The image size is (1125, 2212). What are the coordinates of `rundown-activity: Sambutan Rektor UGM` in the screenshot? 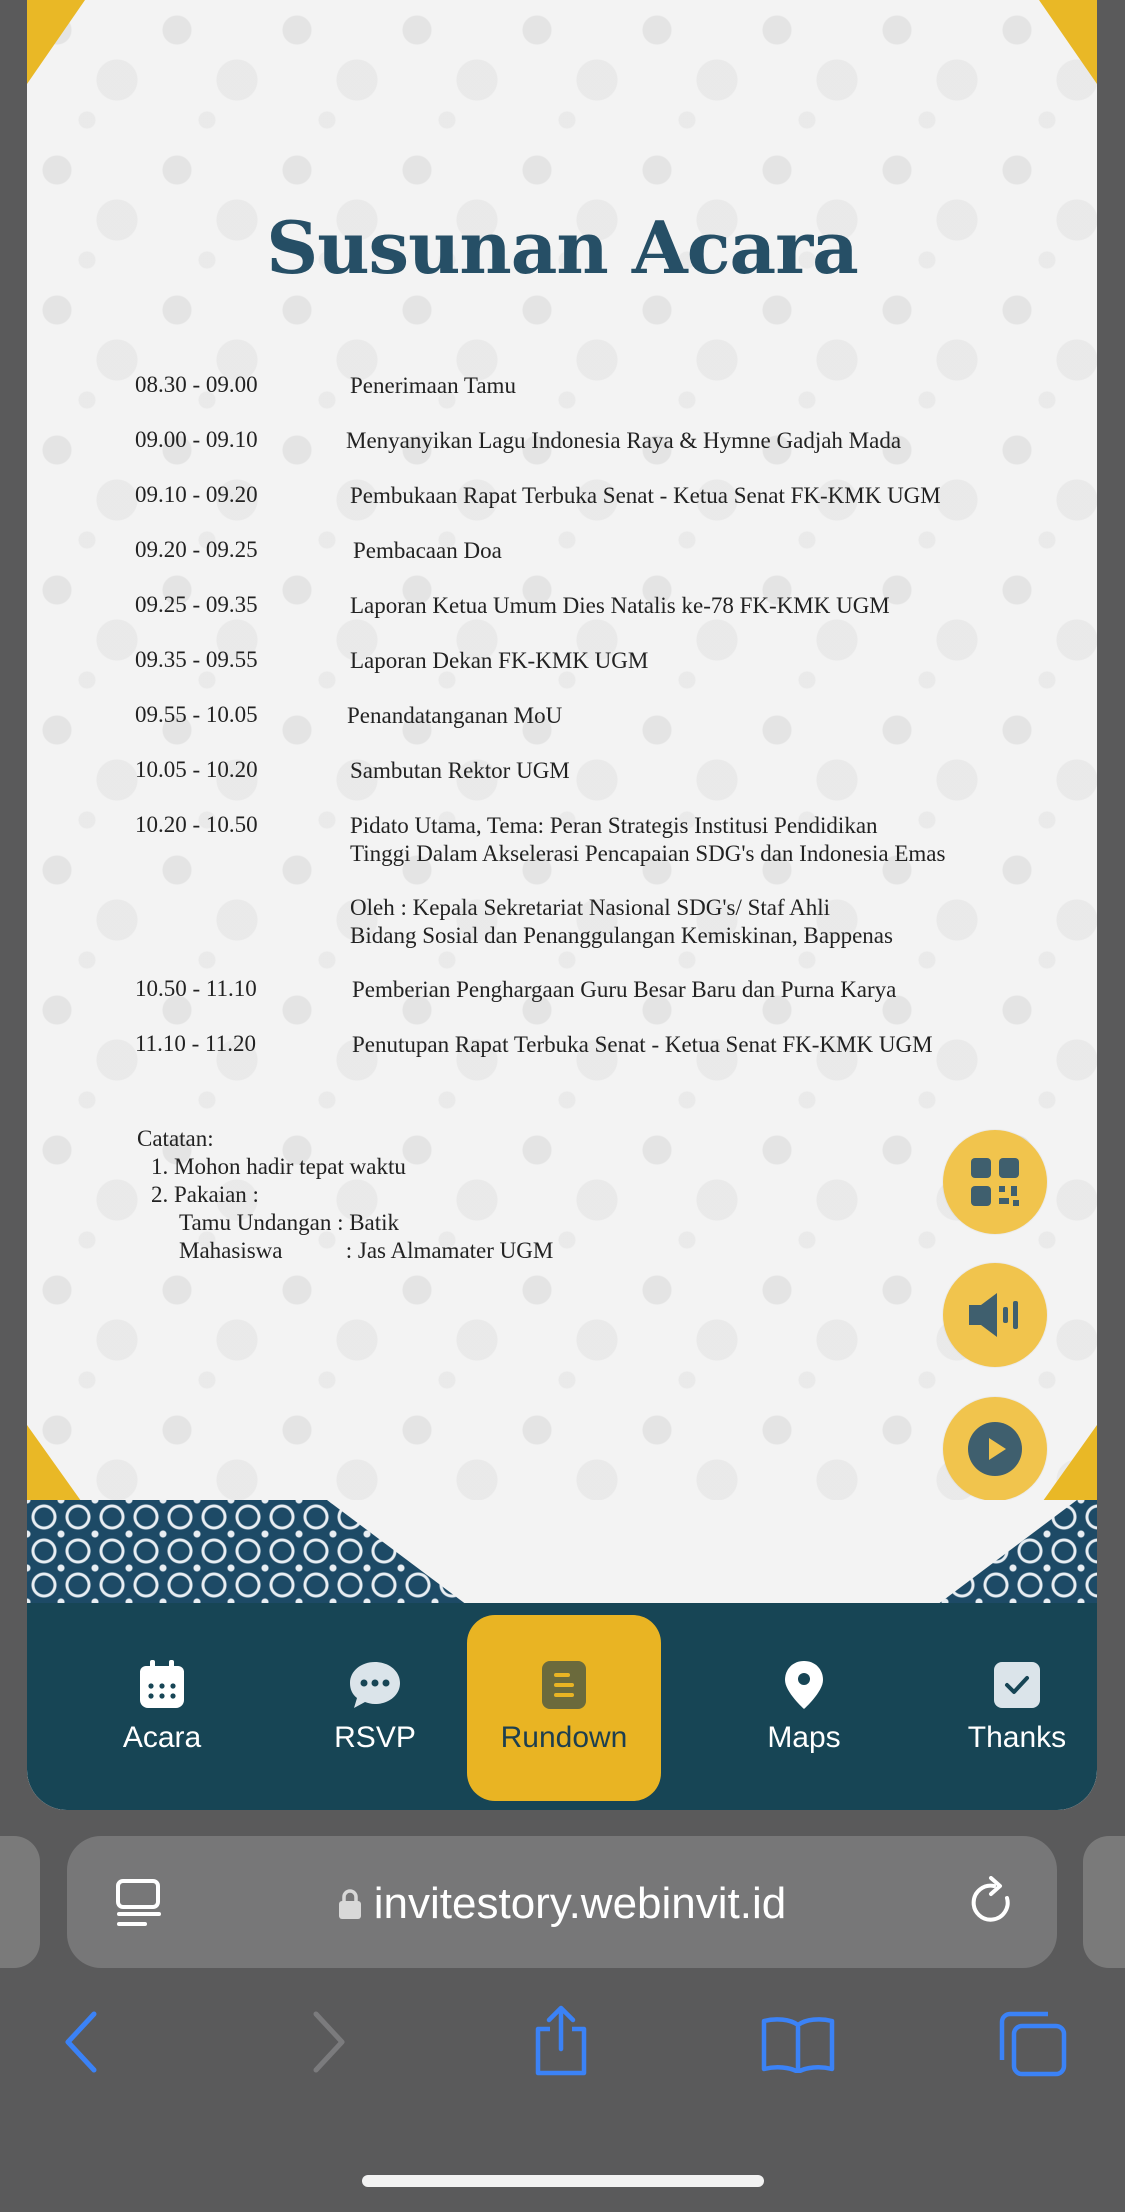 It's located at (460, 770).